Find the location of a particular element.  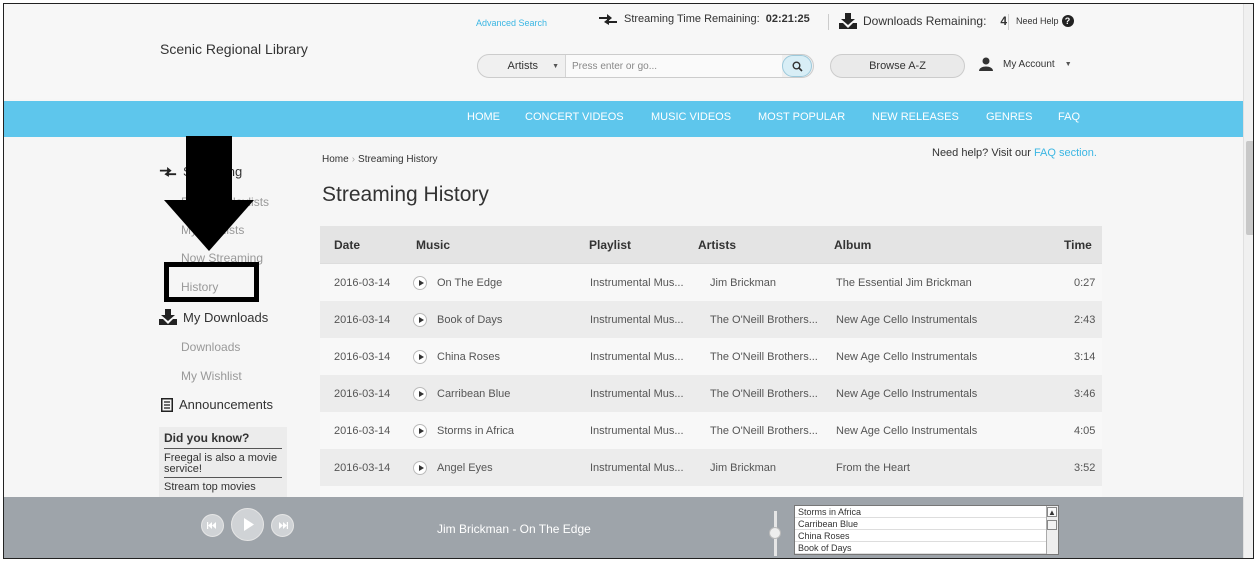

nav-home: HOME is located at coordinates (483, 117).